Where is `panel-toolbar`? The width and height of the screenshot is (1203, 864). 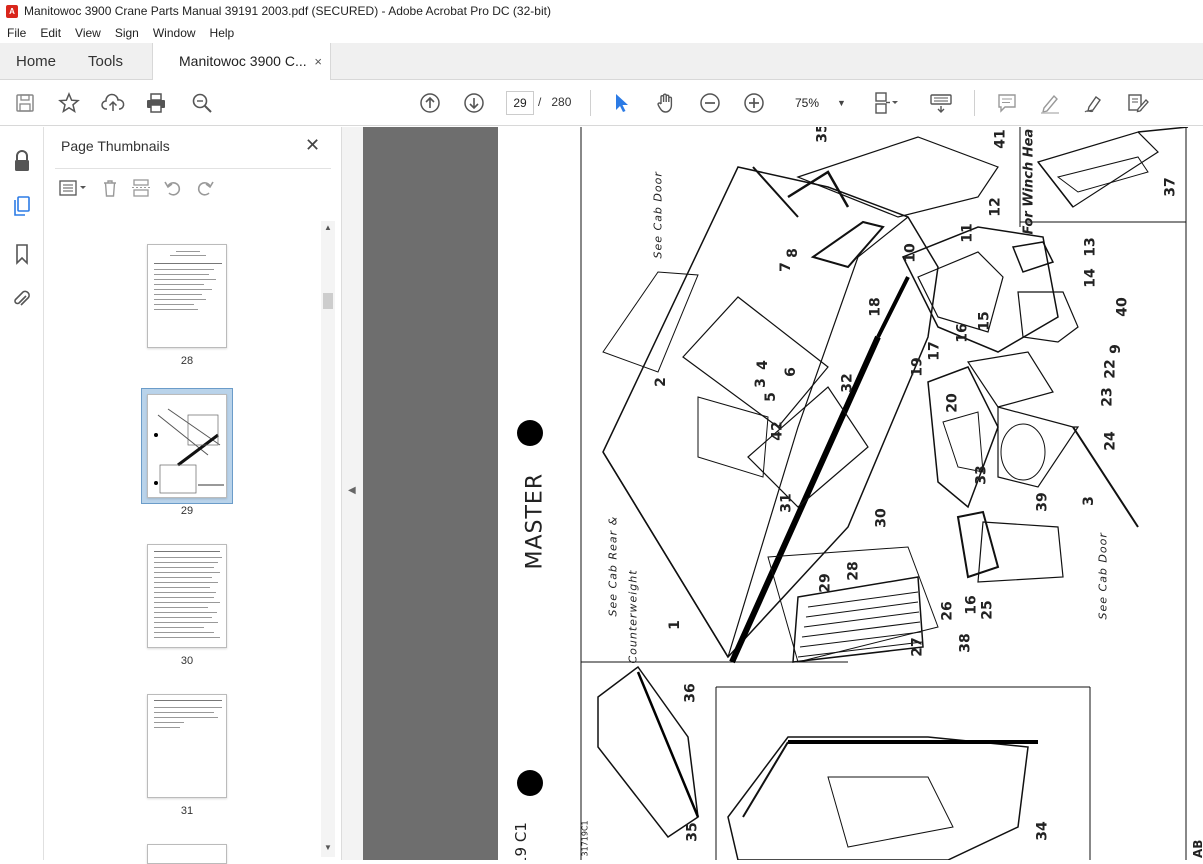
panel-toolbar is located at coordinates (137, 190).